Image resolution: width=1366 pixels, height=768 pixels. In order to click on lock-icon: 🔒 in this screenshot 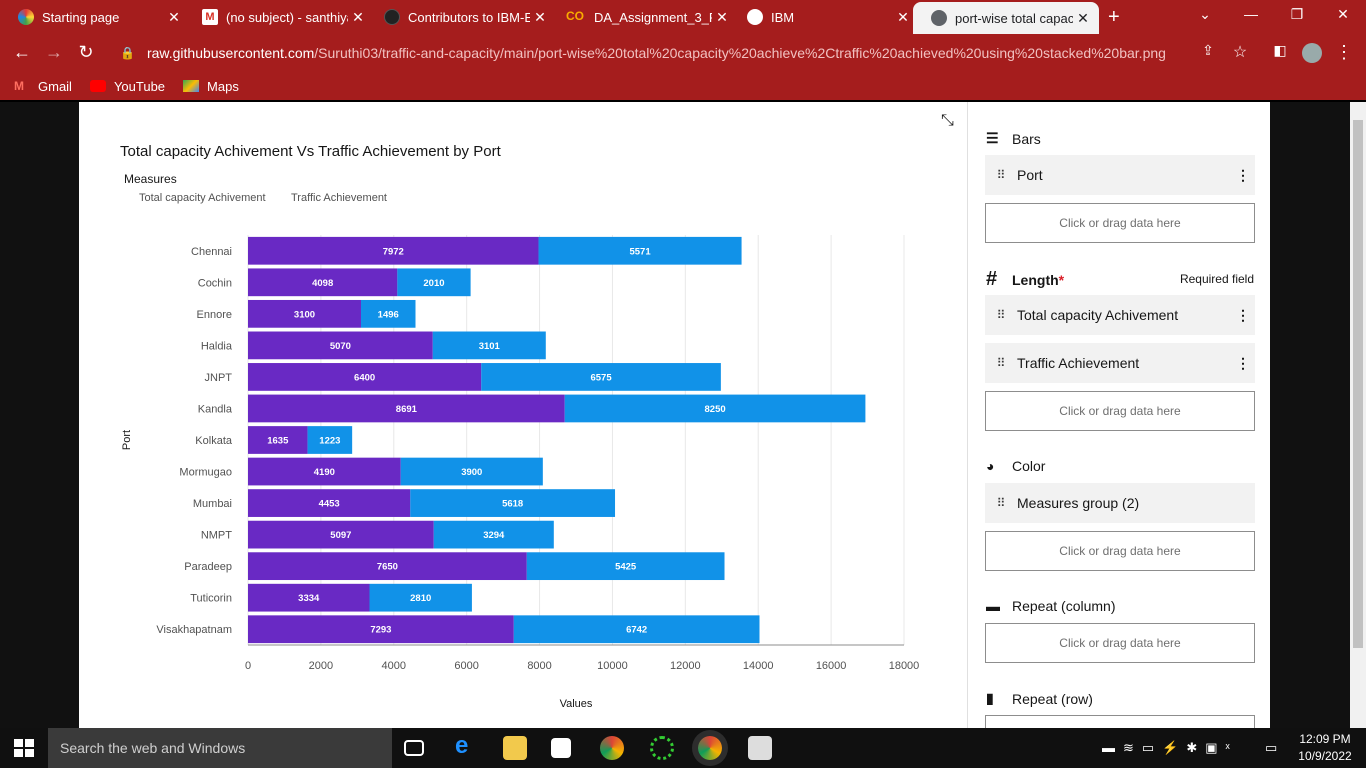, I will do `click(127, 53)`.